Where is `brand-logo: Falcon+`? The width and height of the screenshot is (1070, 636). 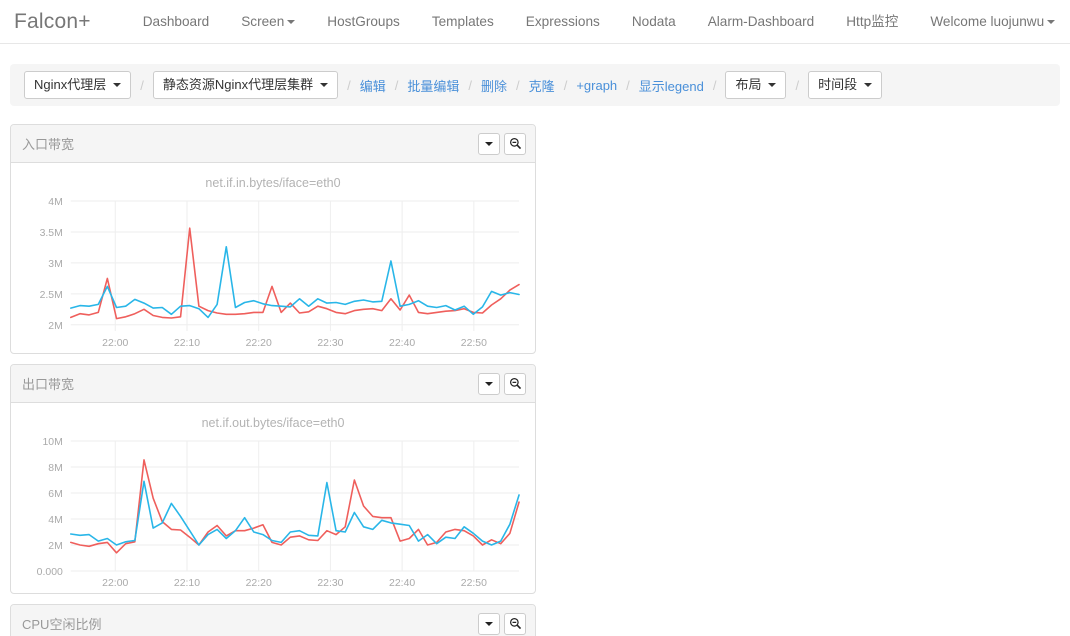
brand-logo: Falcon+ is located at coordinates (57, 22).